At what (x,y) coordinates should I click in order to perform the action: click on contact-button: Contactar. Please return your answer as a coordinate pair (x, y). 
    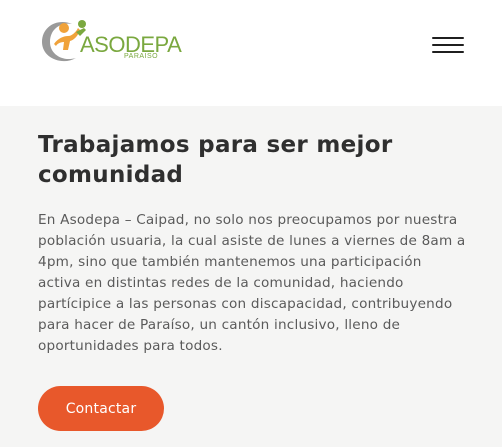
    Looking at the image, I should click on (101, 408).